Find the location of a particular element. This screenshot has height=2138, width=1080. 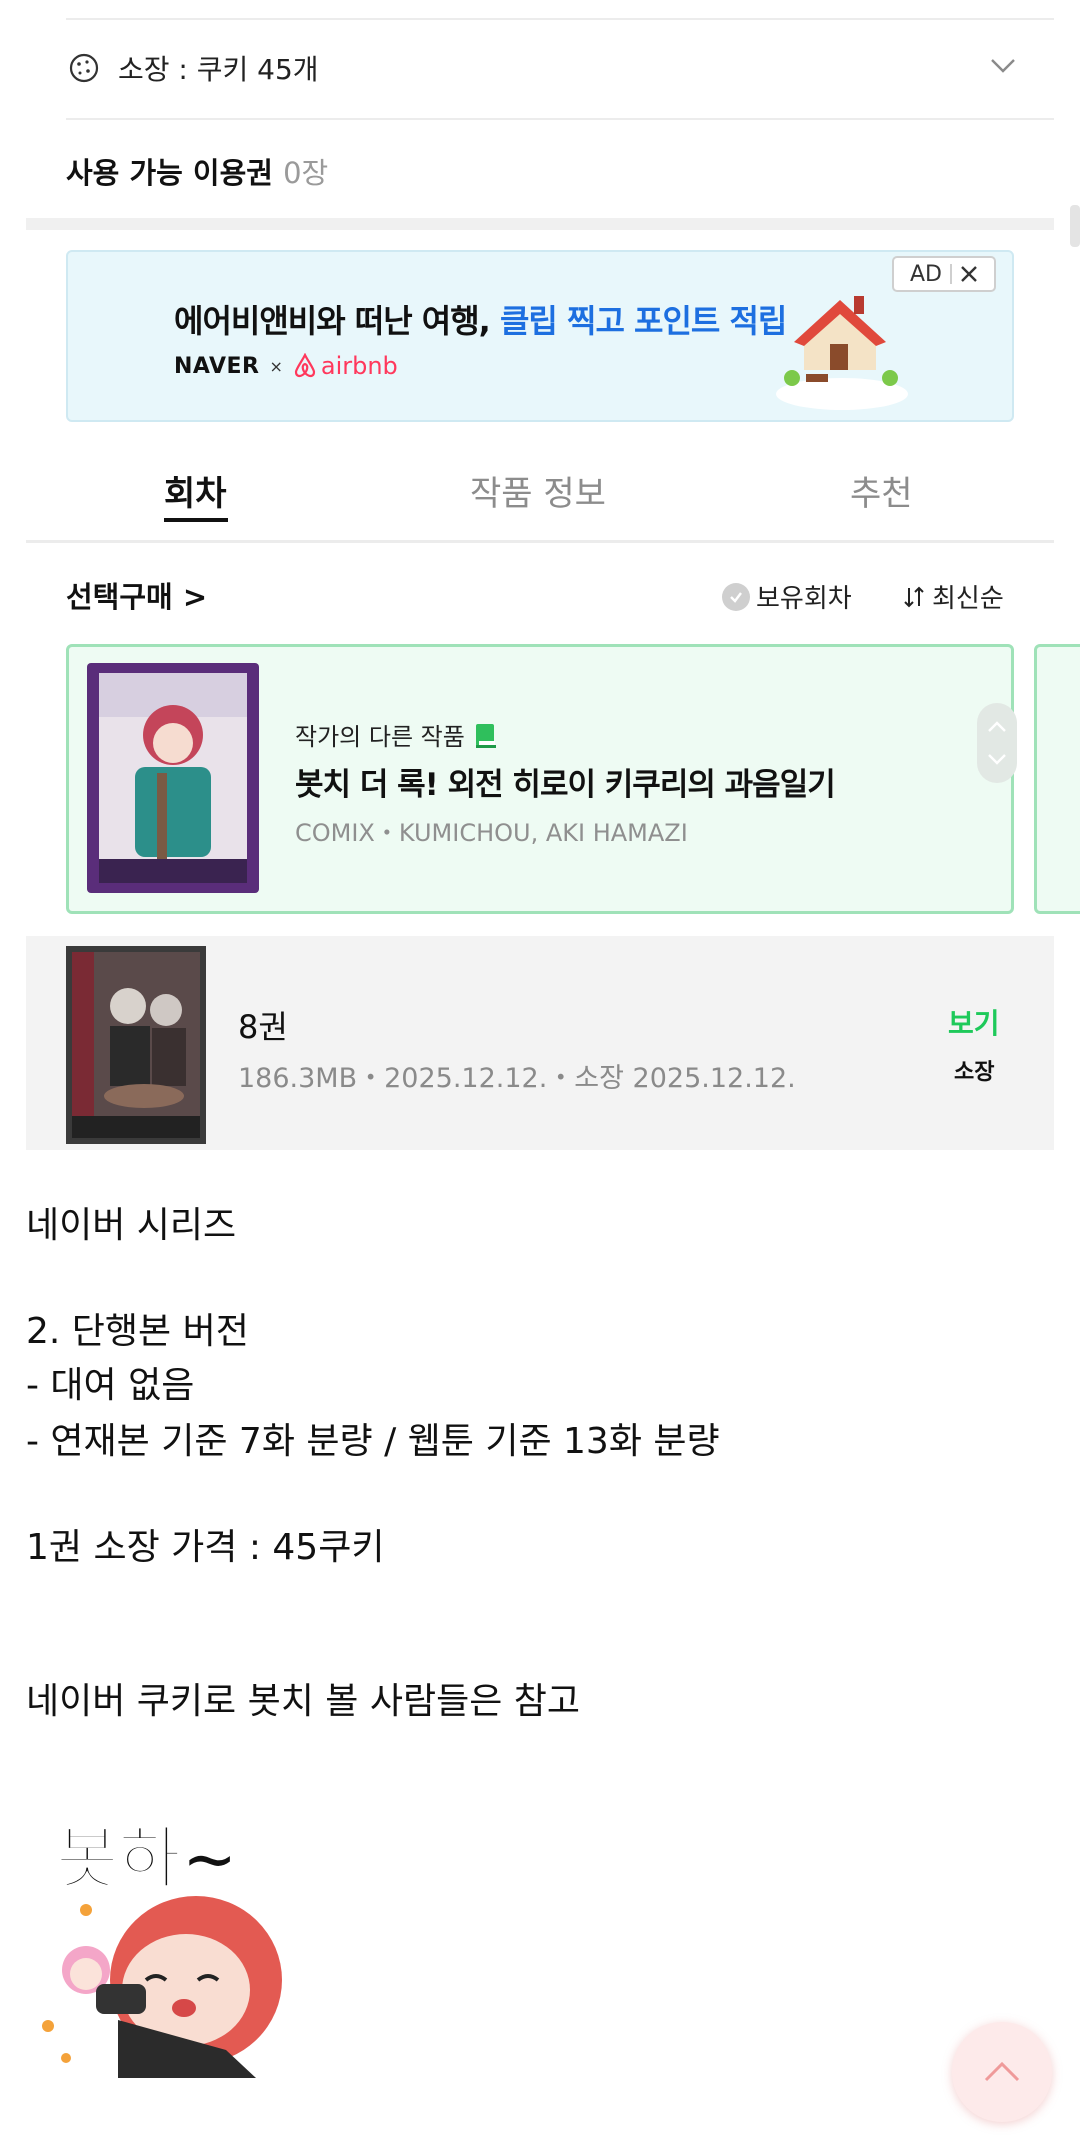

sort-button: 최신순 is located at coordinates (953, 596).